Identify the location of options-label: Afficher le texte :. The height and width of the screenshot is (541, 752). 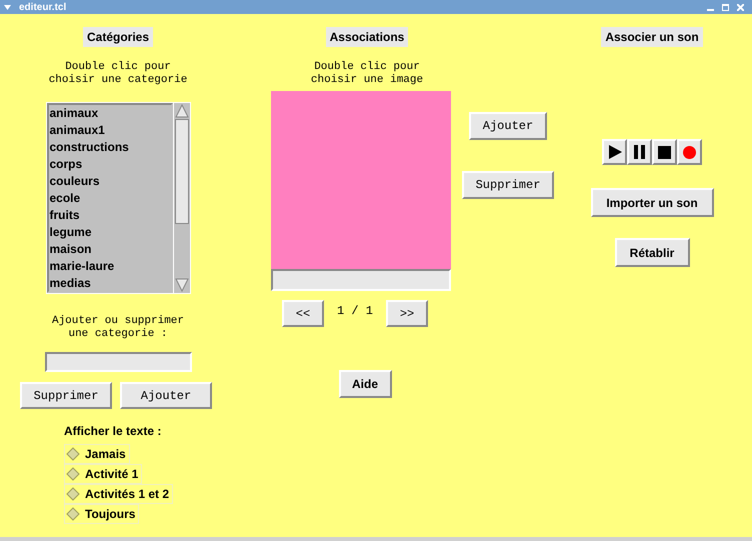
(113, 431).